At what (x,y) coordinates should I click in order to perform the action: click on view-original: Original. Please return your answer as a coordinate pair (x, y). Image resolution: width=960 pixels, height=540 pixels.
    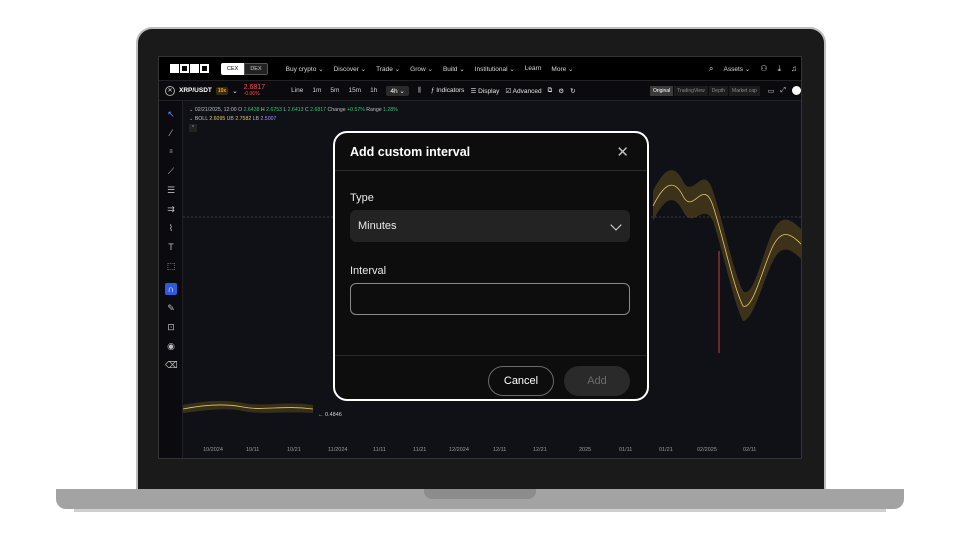
    Looking at the image, I should click on (661, 90).